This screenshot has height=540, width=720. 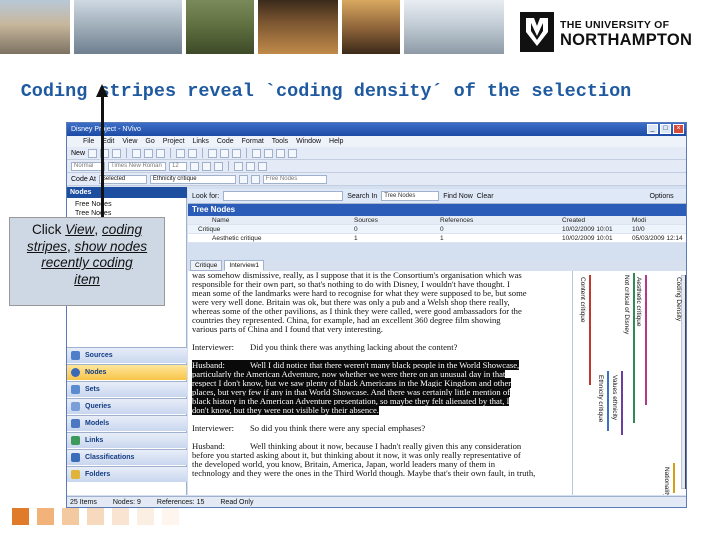 I want to click on coding-stripe-label: Coding Density, so click(x=678, y=299).